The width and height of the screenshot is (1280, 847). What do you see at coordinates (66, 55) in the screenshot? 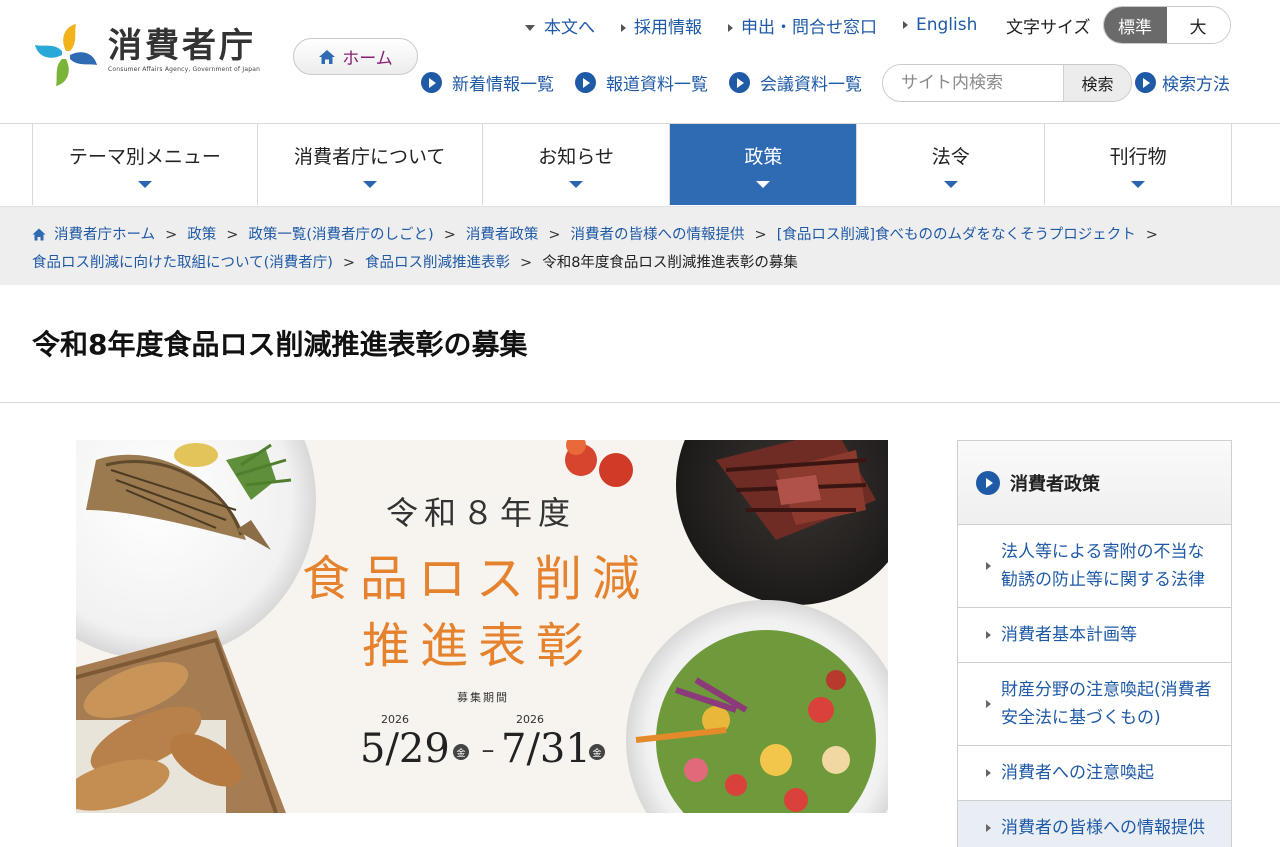
I see `logo-pinwheel-icon` at bounding box center [66, 55].